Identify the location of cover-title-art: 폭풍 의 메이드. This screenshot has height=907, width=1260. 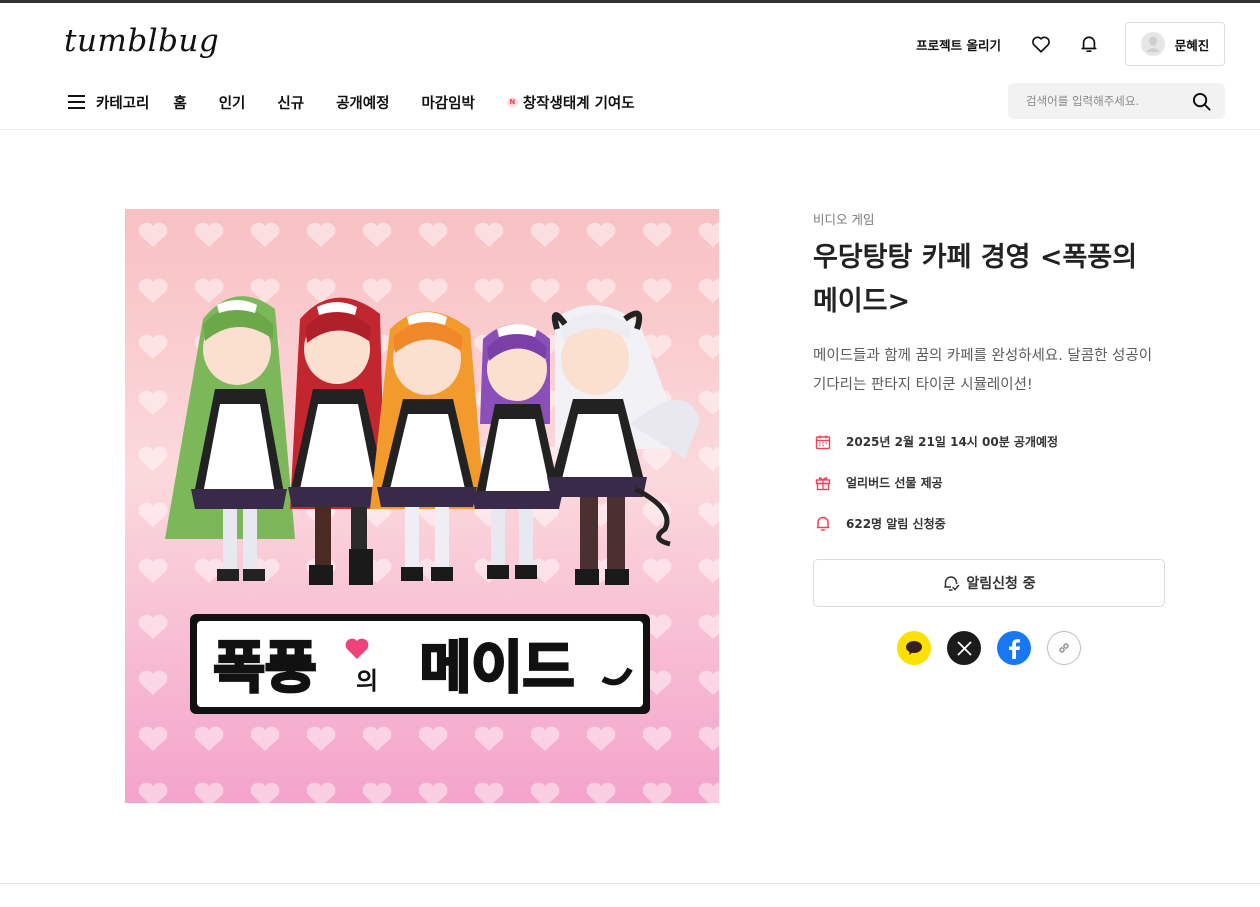
(420, 664).